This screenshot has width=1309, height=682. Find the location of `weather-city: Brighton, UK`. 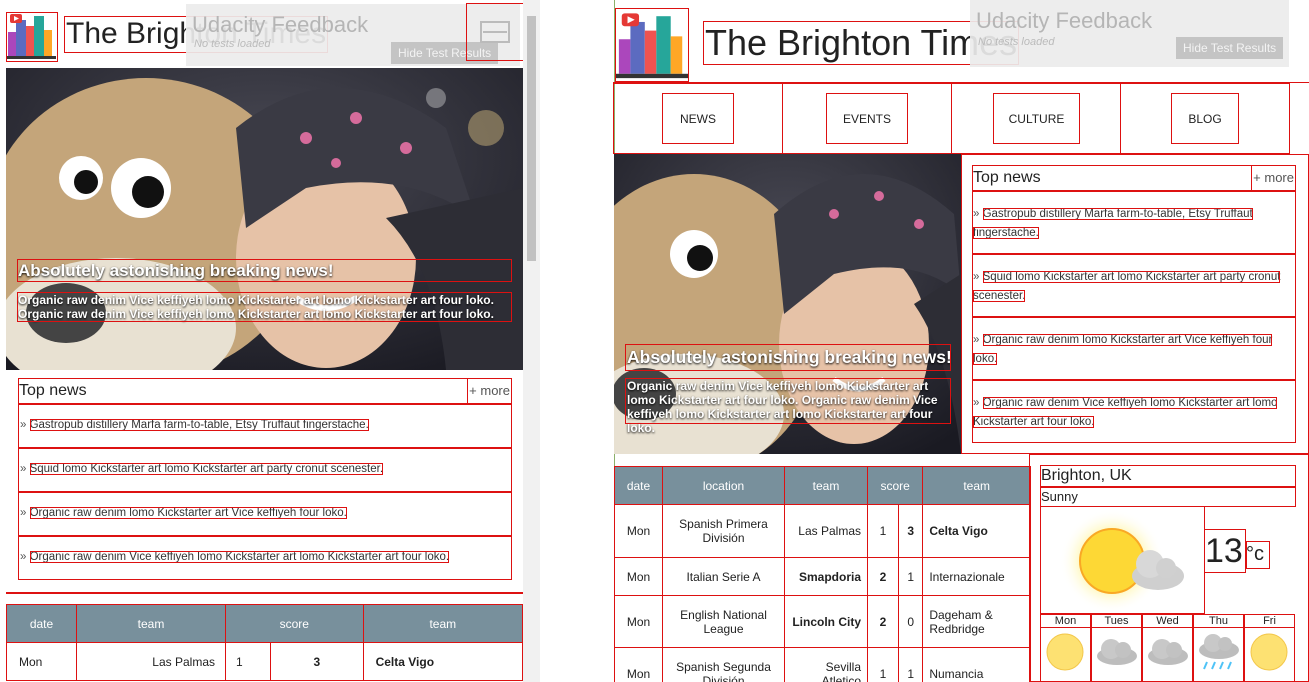

weather-city: Brighton, UK is located at coordinates (1168, 476).